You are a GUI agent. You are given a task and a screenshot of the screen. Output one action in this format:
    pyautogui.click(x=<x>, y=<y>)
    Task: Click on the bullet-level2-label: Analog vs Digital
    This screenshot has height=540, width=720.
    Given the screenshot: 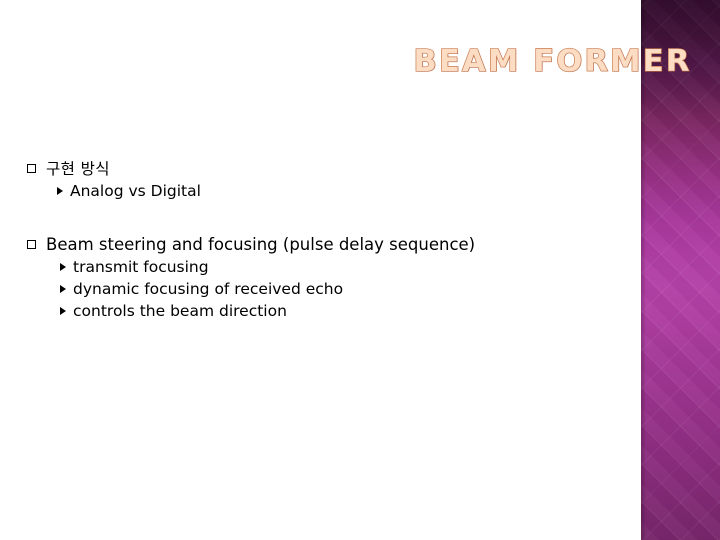 What is the action you would take?
    pyautogui.click(x=135, y=191)
    